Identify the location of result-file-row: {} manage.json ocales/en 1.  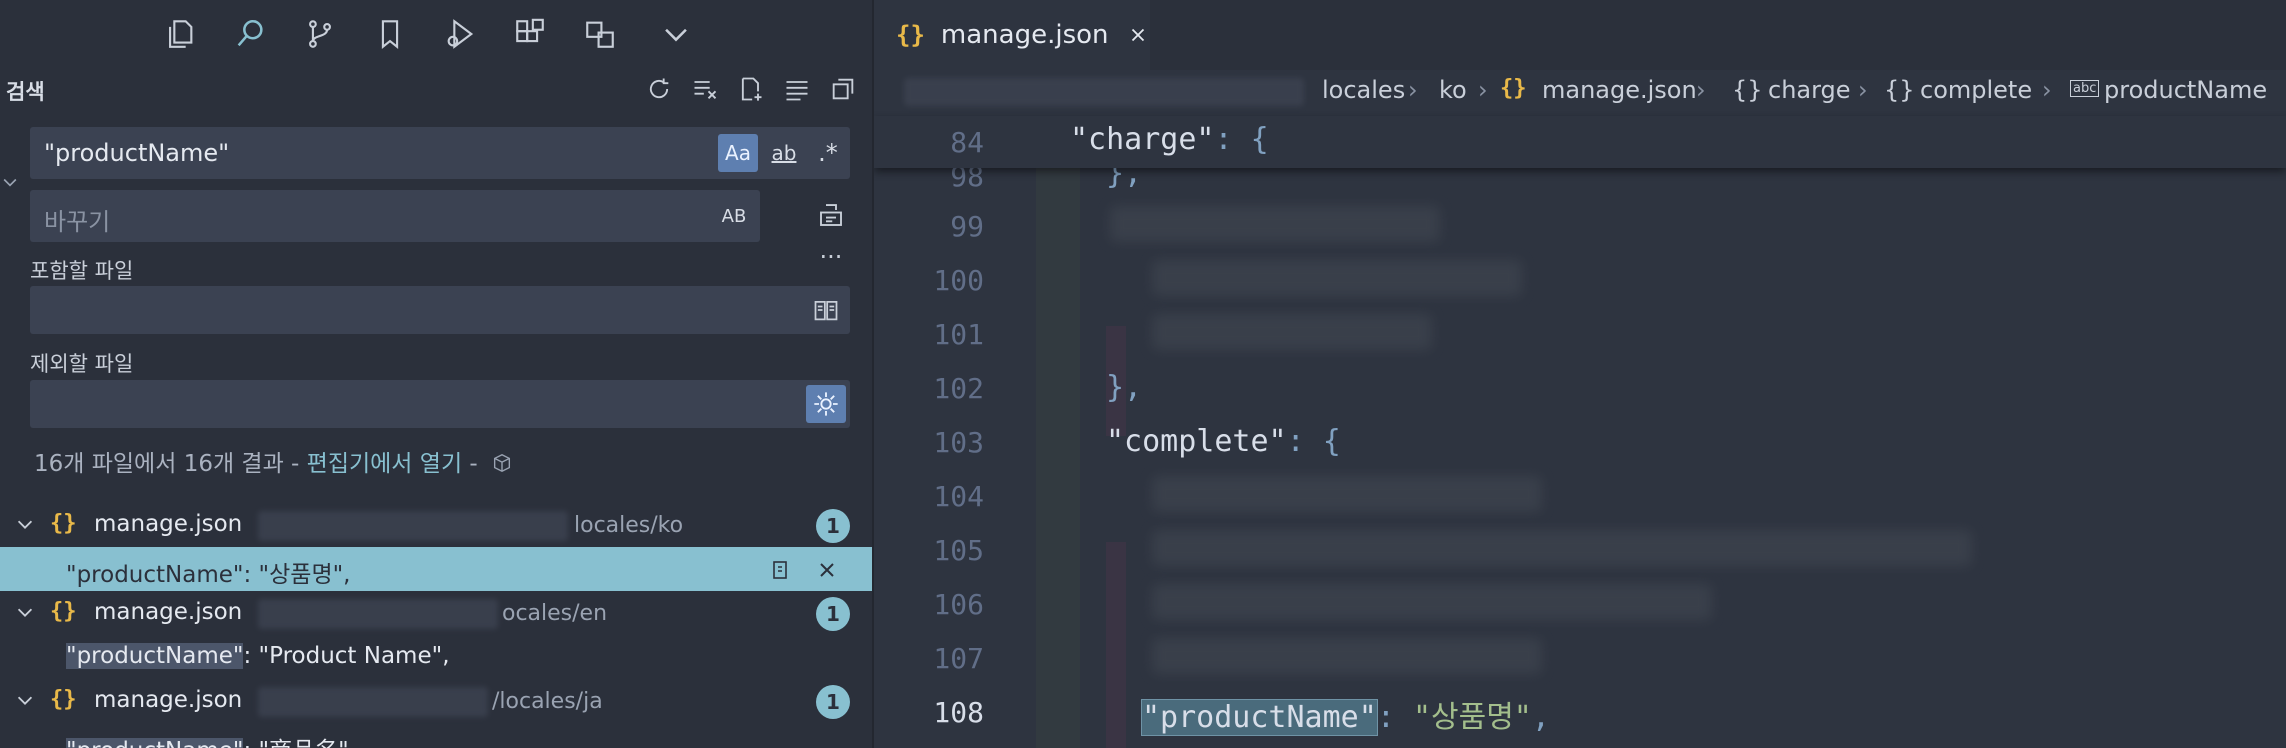
(436, 613).